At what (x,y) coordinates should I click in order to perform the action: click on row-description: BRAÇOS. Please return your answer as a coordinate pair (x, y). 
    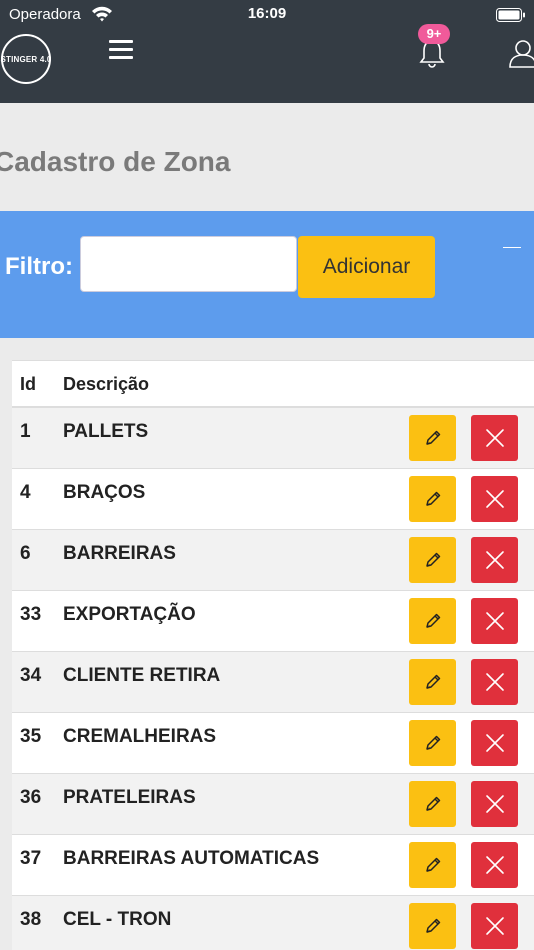
    Looking at the image, I should click on (104, 492).